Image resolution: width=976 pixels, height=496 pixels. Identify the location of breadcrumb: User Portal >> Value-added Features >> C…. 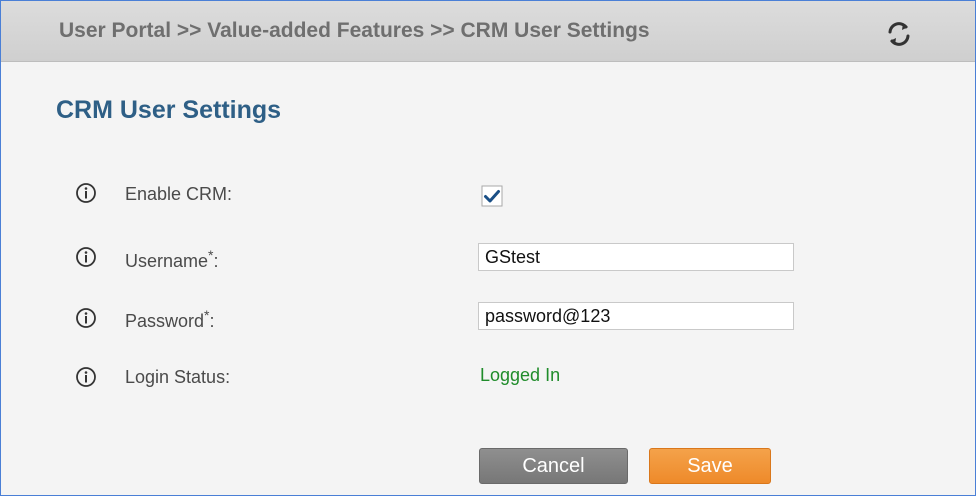
(354, 30).